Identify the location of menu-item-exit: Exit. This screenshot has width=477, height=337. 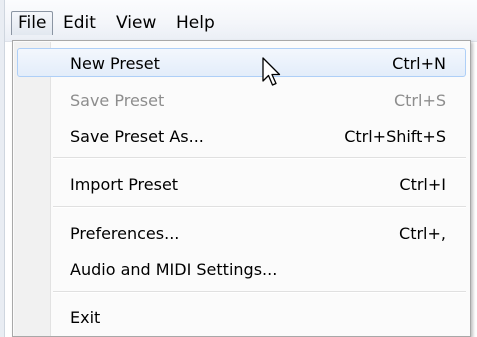
(241, 316).